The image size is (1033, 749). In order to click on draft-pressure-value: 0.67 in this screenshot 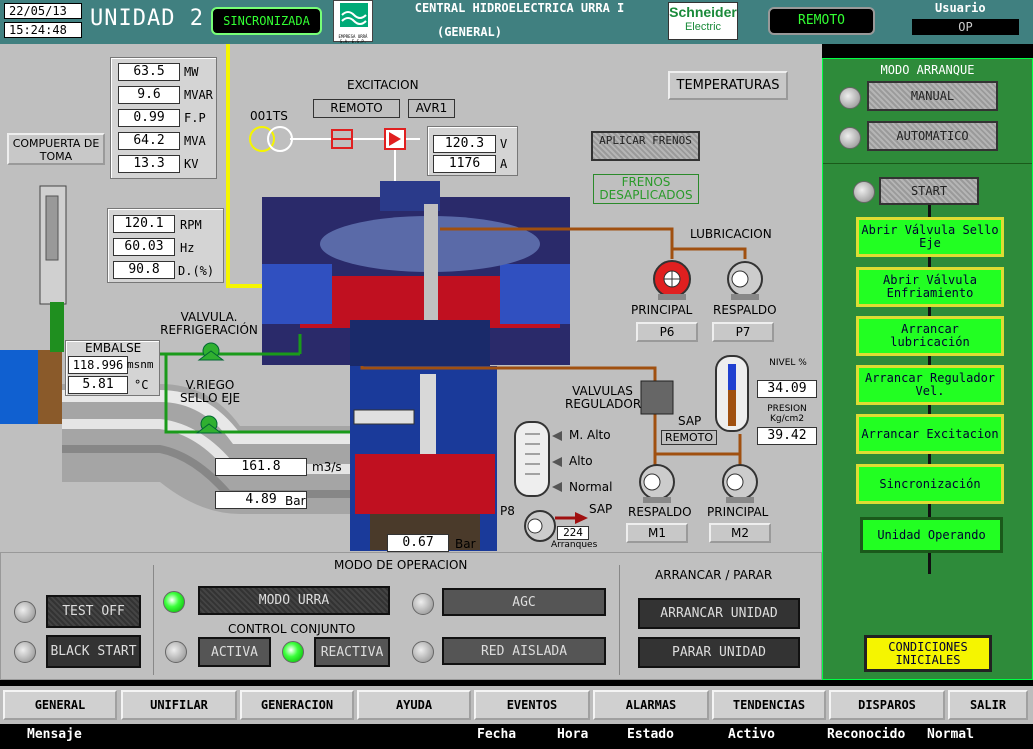, I will do `click(418, 543)`.